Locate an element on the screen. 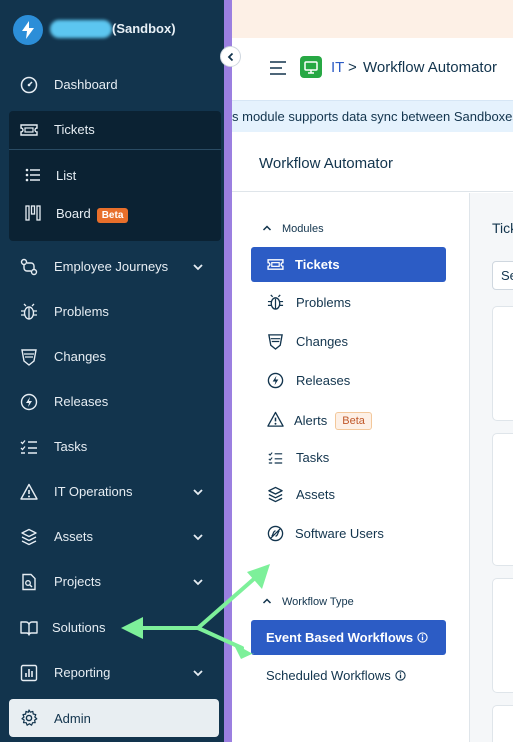  sidebar-item-it-operations: IT Operations is located at coordinates (114, 492).